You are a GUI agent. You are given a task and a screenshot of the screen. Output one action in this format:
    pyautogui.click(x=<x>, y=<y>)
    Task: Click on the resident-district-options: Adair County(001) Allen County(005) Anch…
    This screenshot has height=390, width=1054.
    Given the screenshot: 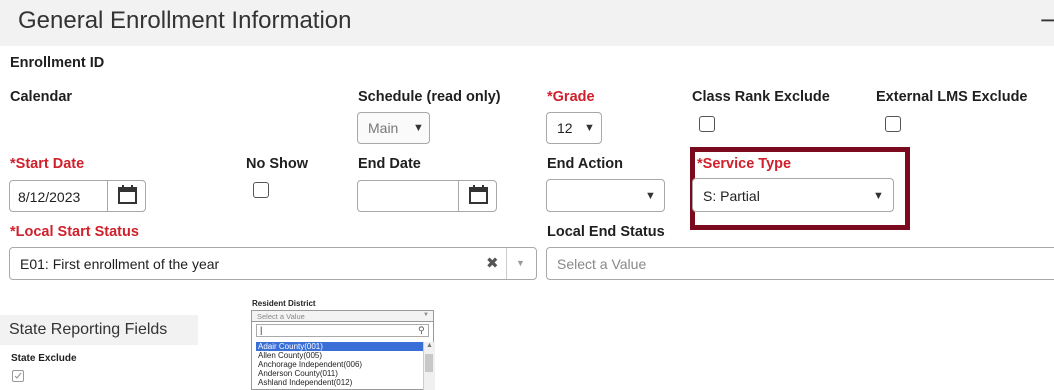 What is the action you would take?
    pyautogui.click(x=343, y=366)
    